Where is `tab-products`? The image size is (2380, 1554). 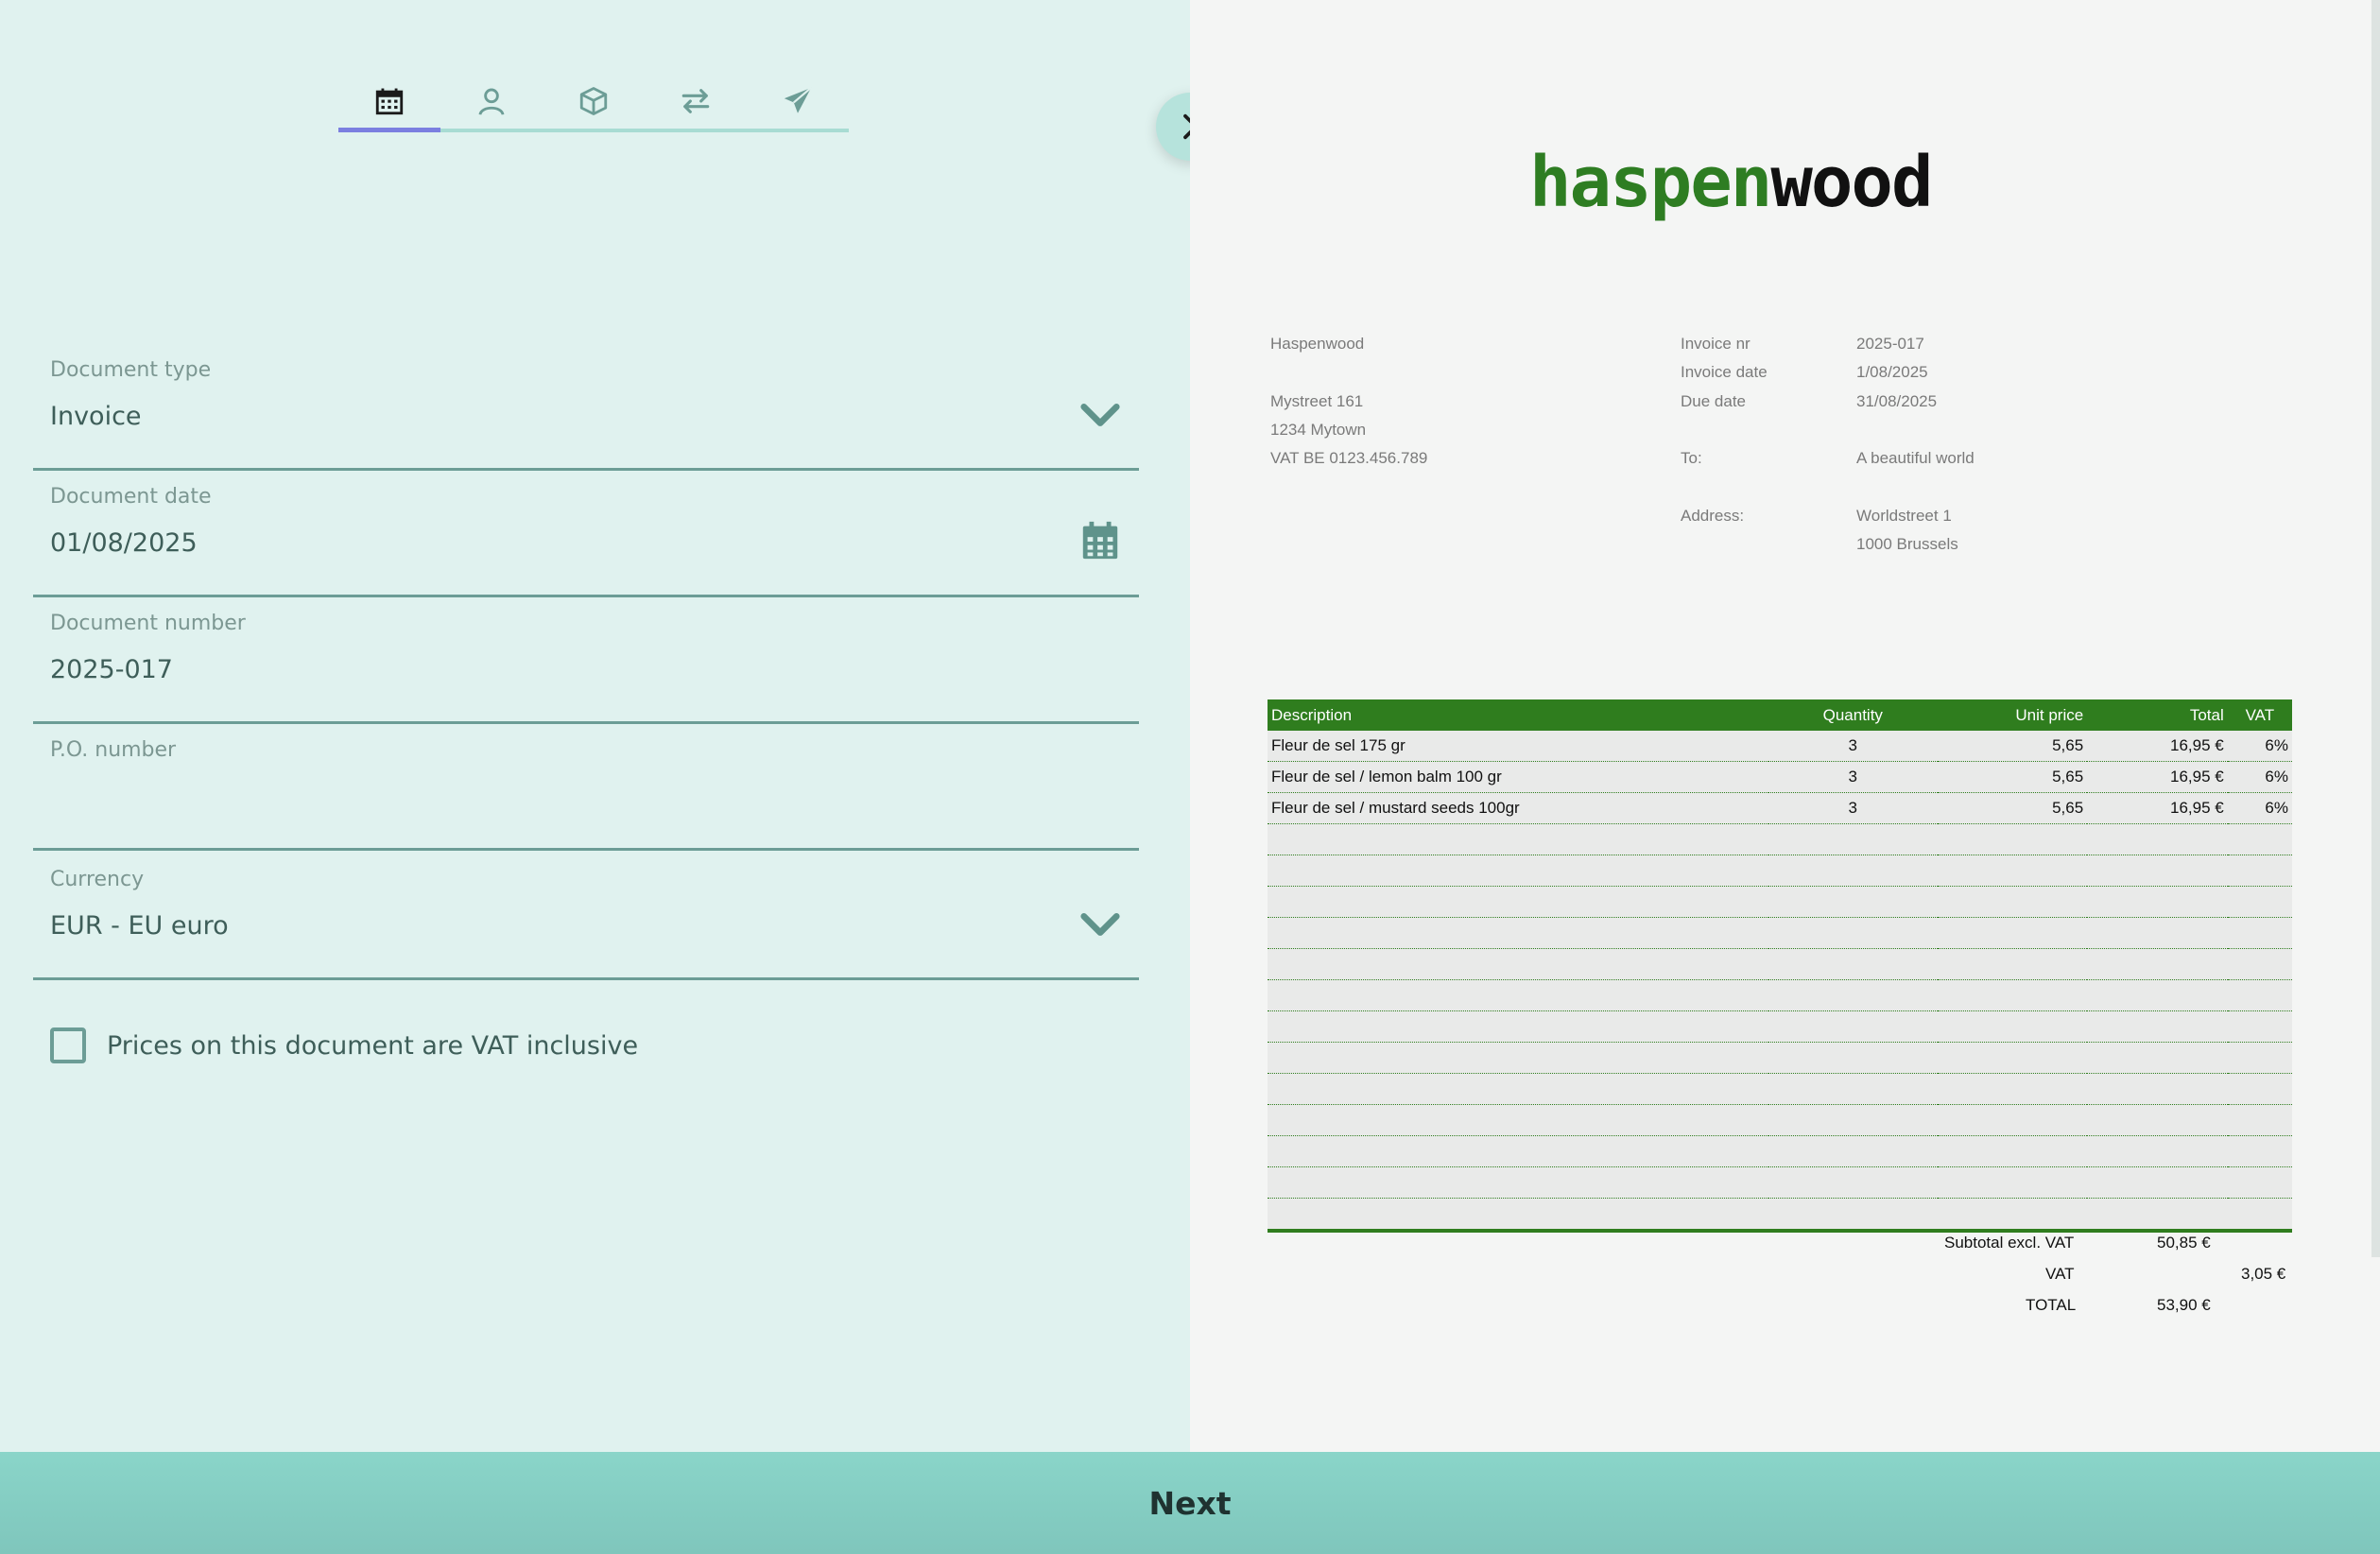
tab-products is located at coordinates (594, 102).